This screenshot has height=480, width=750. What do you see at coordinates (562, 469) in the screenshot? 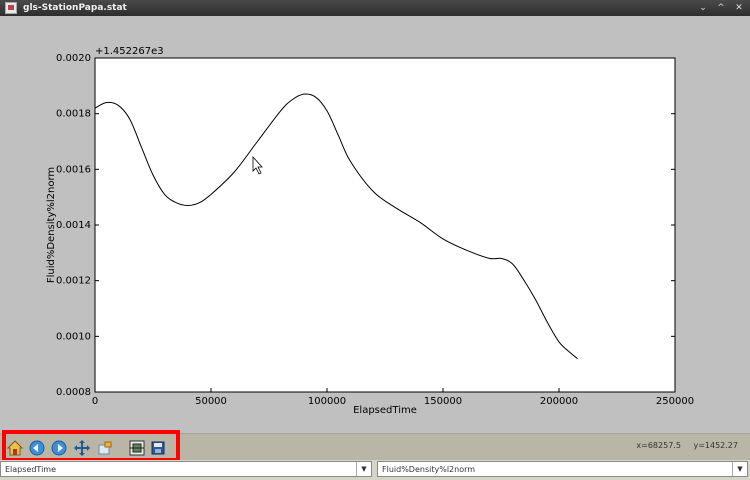
I see `y-field-select: Fluid%Density%l2norm ▼` at bounding box center [562, 469].